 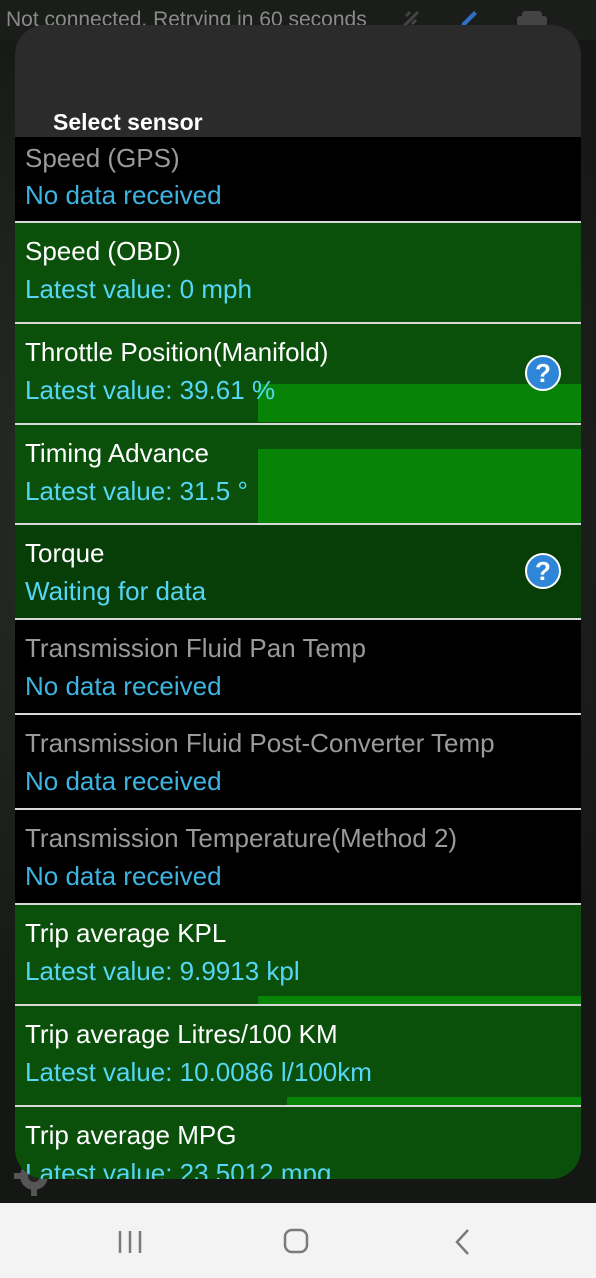 What do you see at coordinates (126, 933) in the screenshot?
I see `sensor-name: Trip average KPL` at bounding box center [126, 933].